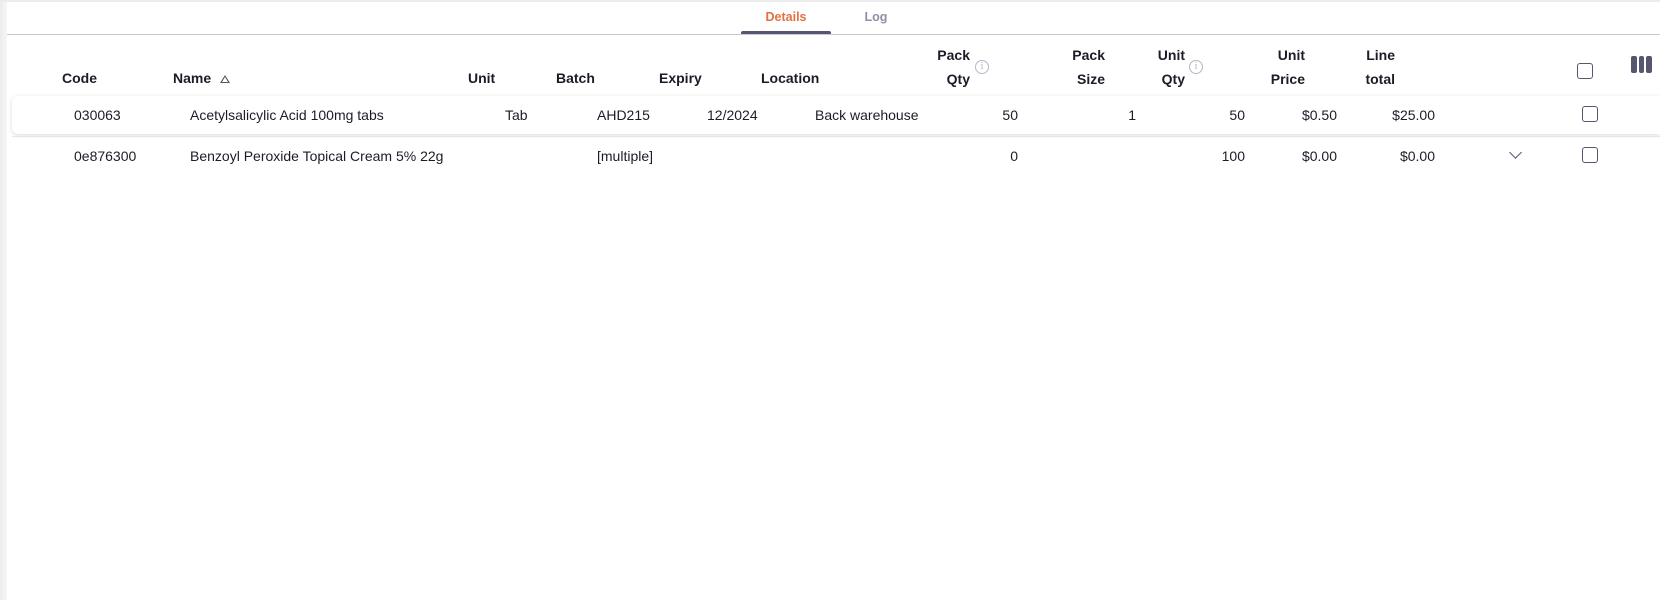 The height and width of the screenshot is (600, 1660). I want to click on column-manager-icon, so click(1642, 64).